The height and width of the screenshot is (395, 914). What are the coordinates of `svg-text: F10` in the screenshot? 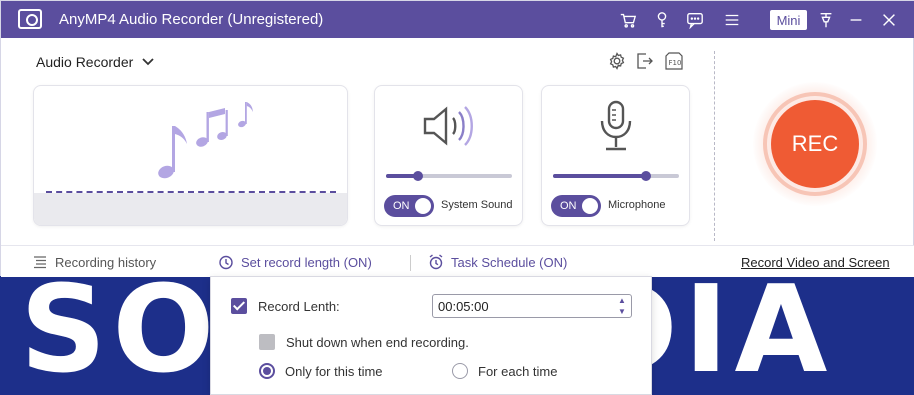 It's located at (675, 63).